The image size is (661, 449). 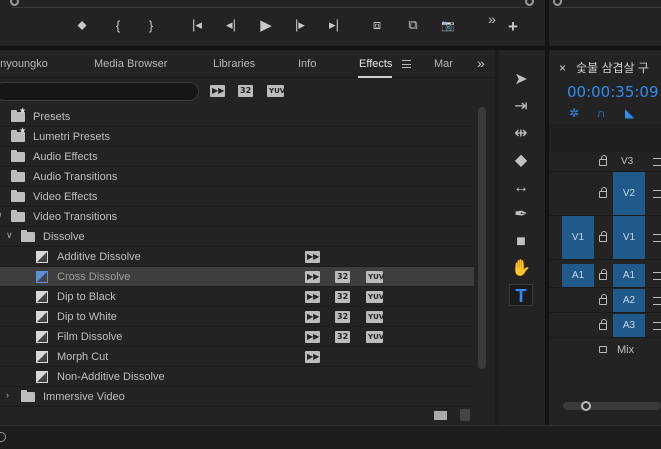 I want to click on effects-folder-item: › Immersive Video, so click(x=237, y=397).